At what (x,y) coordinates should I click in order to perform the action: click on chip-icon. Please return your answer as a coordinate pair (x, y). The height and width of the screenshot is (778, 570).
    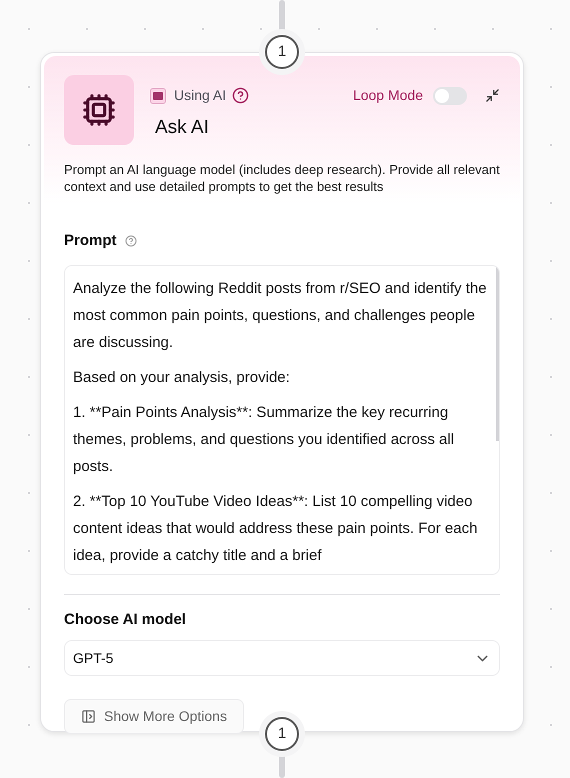
    Looking at the image, I should click on (99, 110).